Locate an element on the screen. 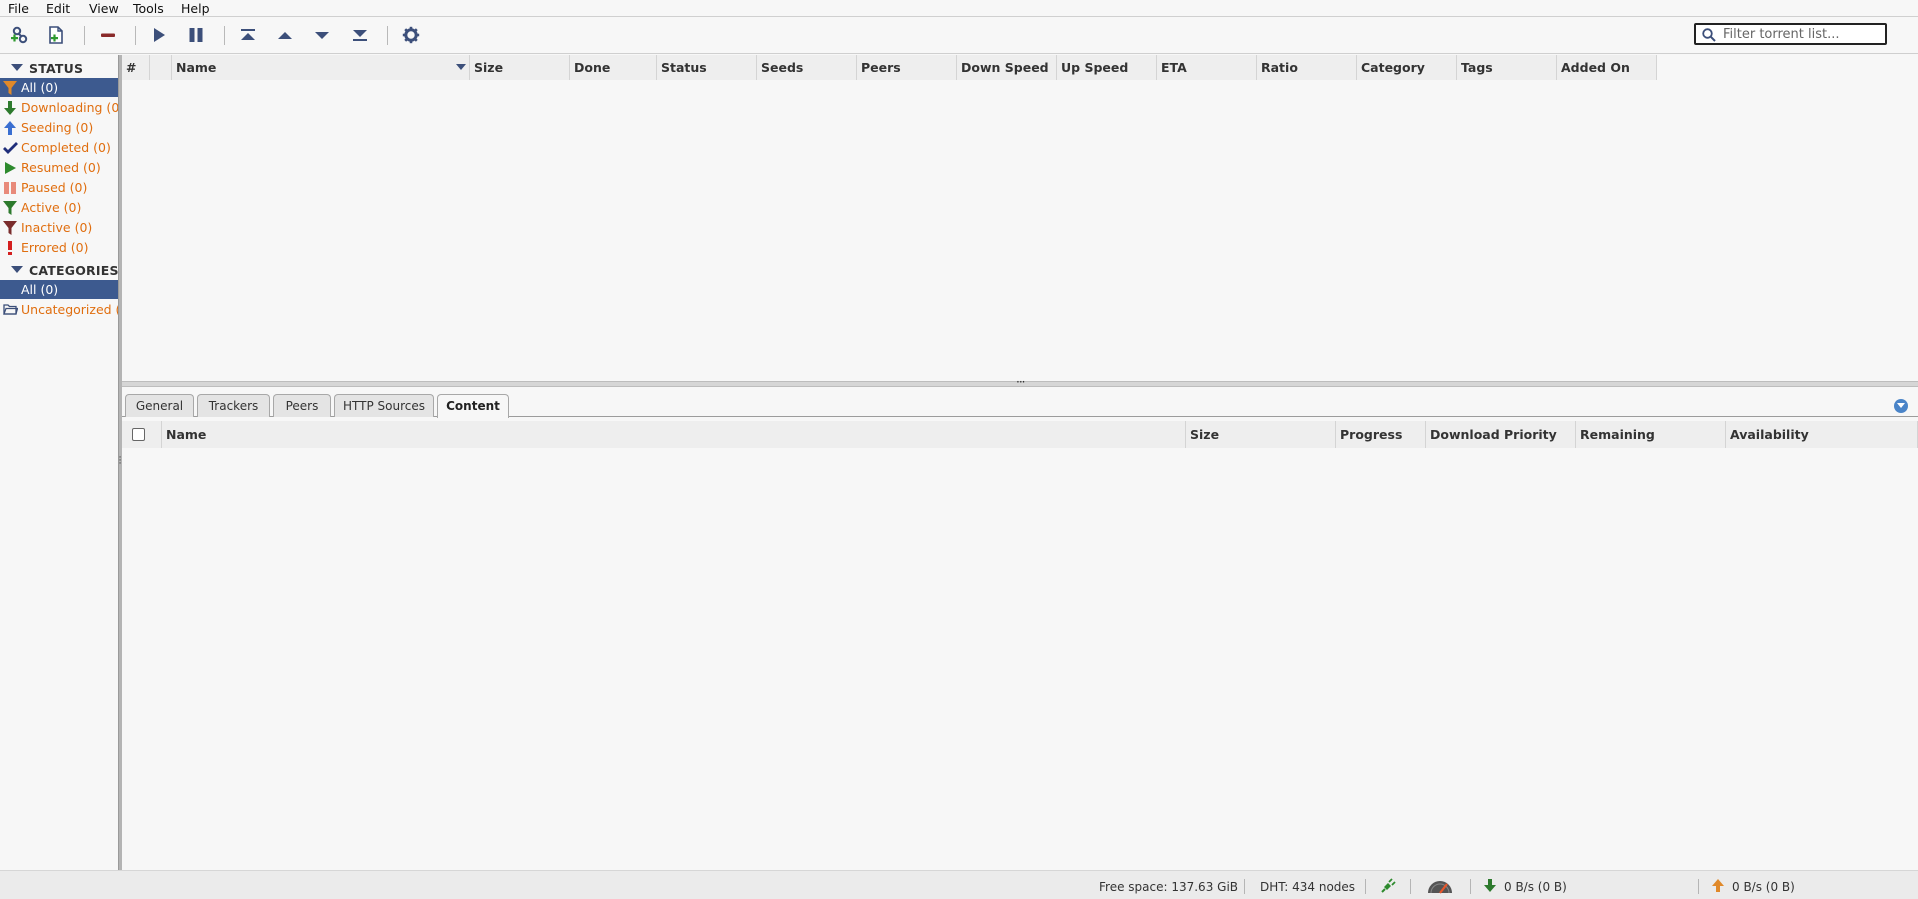 The height and width of the screenshot is (899, 1918). column-header-tags: Tags is located at coordinates (1507, 67).